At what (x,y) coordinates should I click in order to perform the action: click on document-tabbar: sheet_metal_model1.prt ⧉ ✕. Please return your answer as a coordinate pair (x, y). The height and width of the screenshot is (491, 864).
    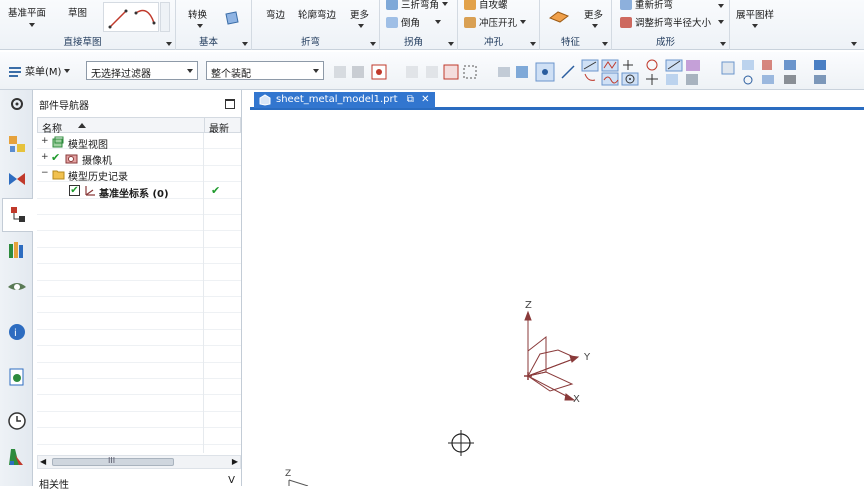
    Looking at the image, I should click on (557, 101).